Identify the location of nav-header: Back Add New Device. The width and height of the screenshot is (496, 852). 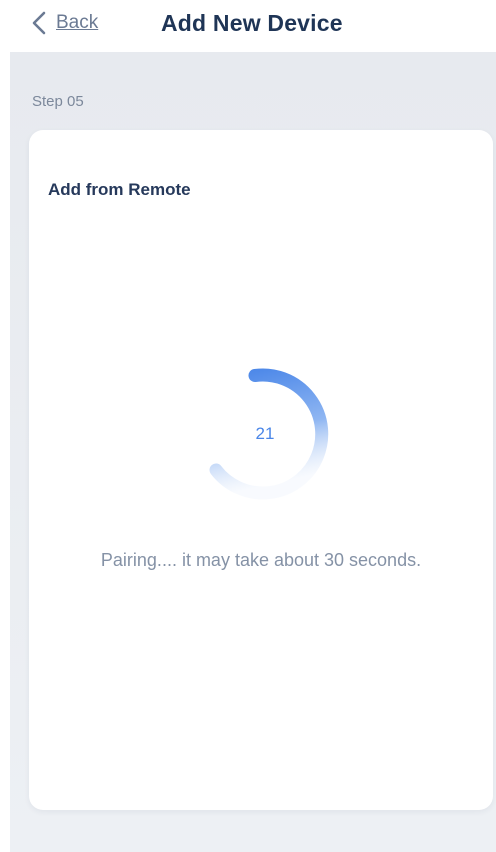
(248, 26).